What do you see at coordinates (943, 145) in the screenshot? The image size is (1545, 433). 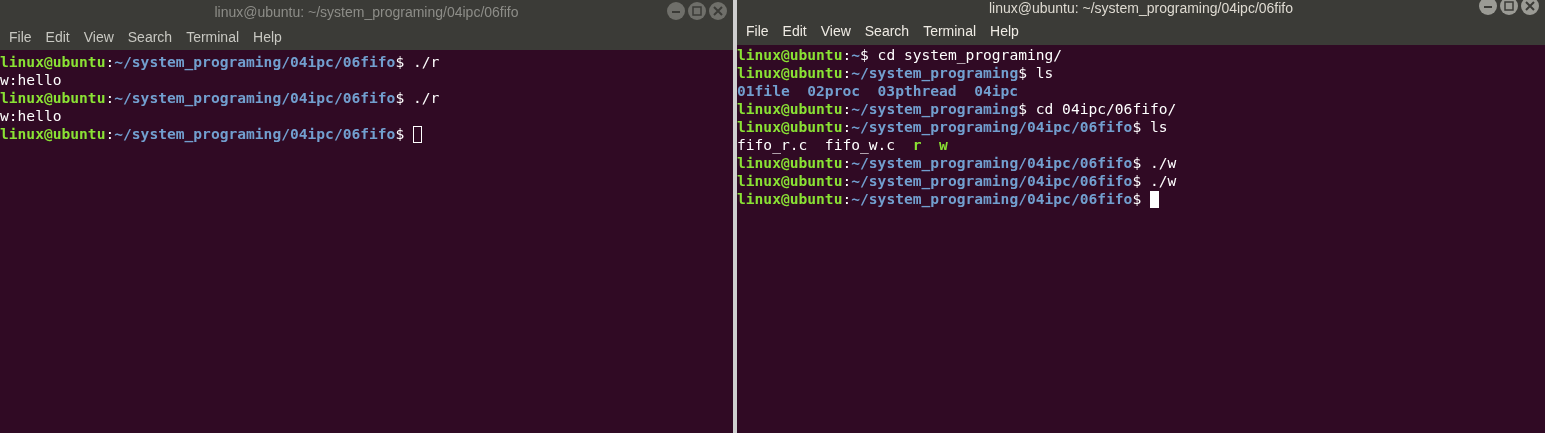 I see `executable-name: w` at bounding box center [943, 145].